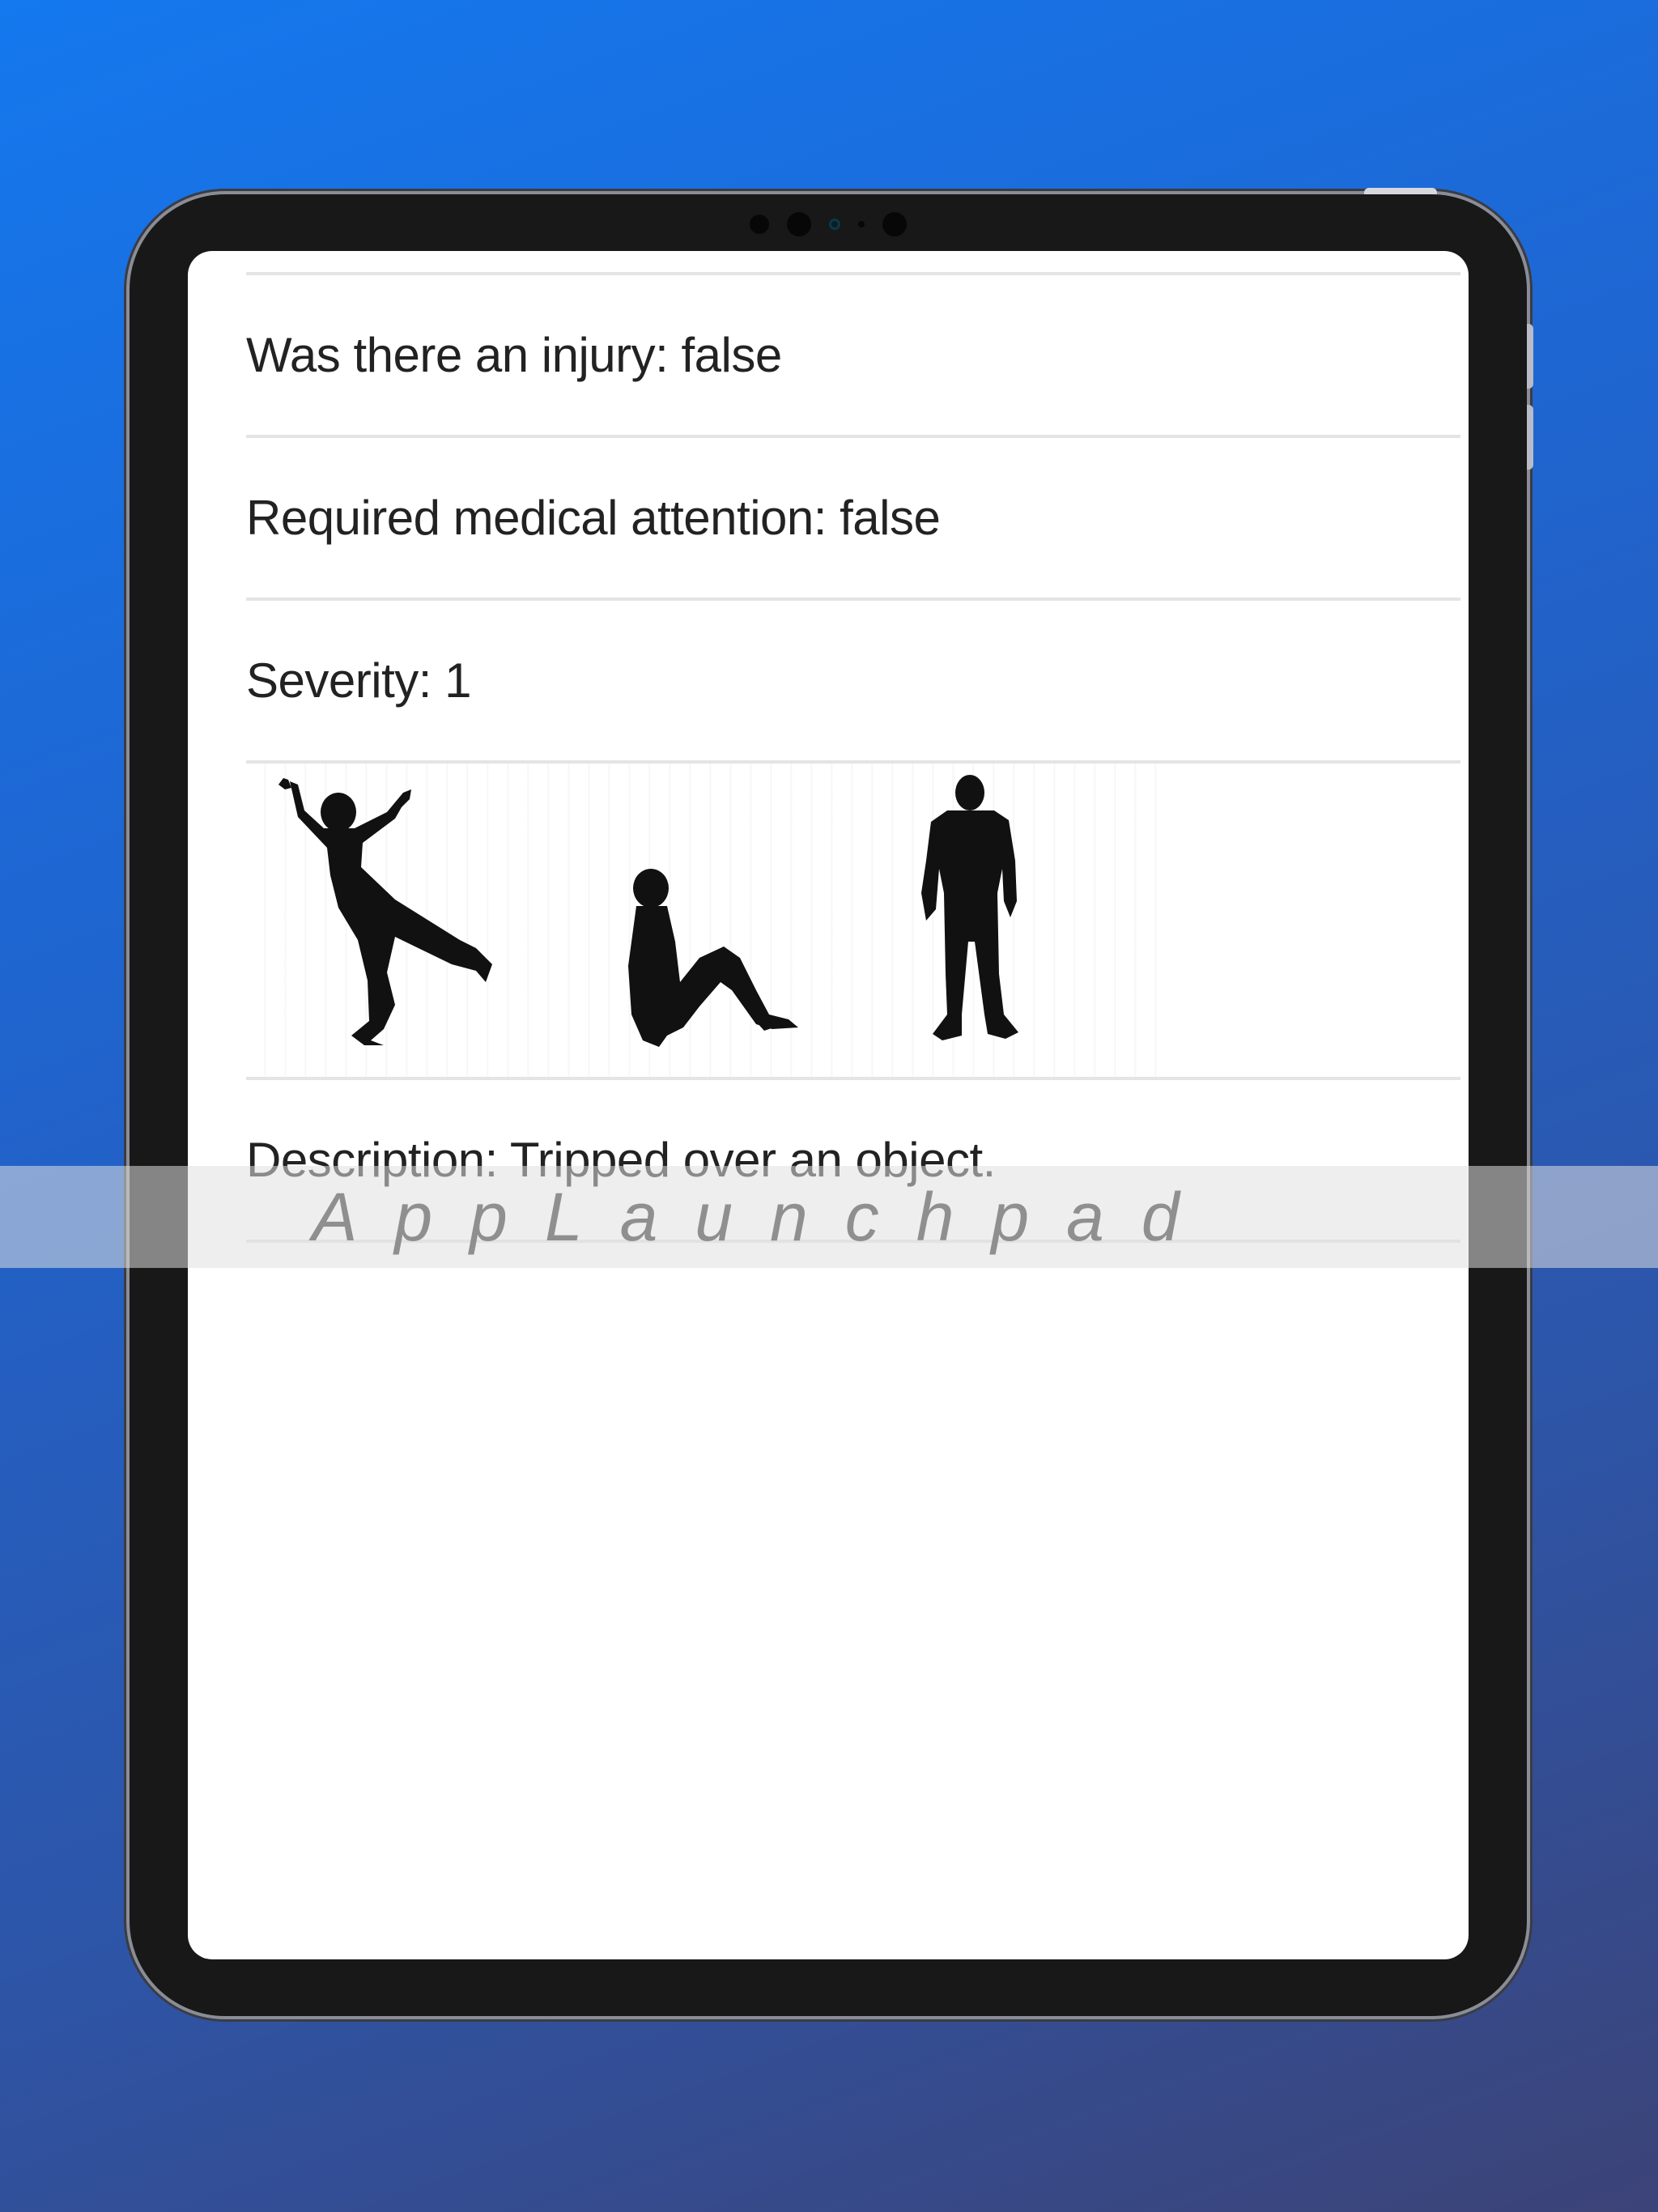  What do you see at coordinates (593, 518) in the screenshot?
I see `medical-attention-text: Required medical attention: false` at bounding box center [593, 518].